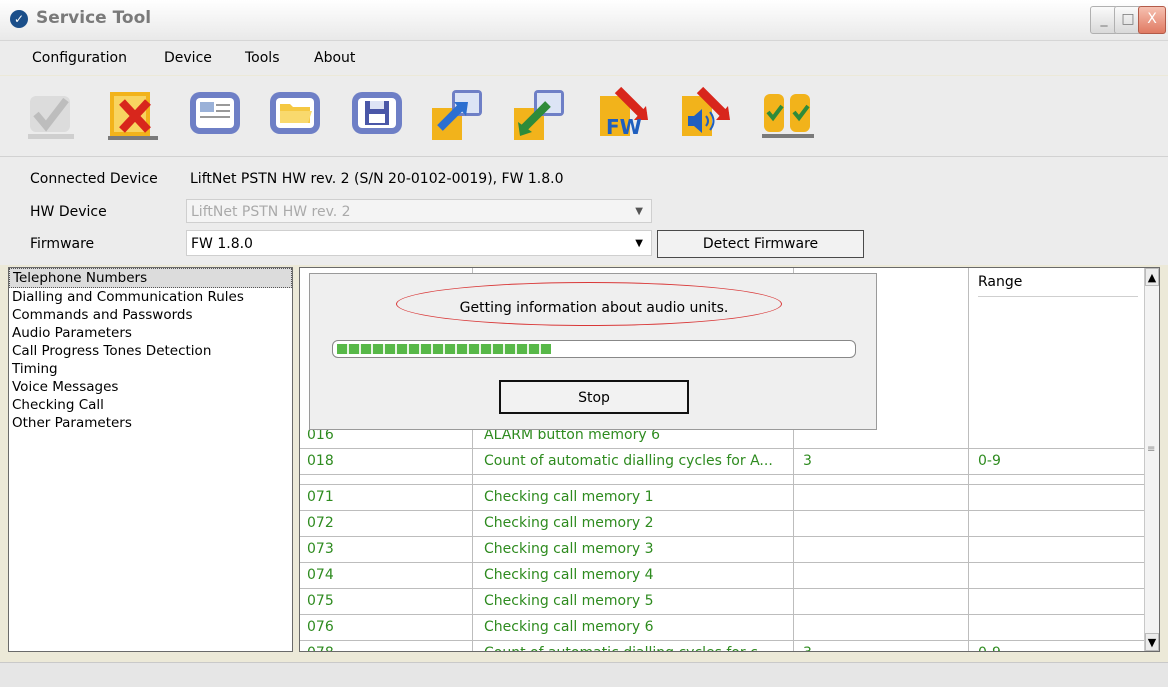  What do you see at coordinates (377, 115) in the screenshot?
I see `save-icon` at bounding box center [377, 115].